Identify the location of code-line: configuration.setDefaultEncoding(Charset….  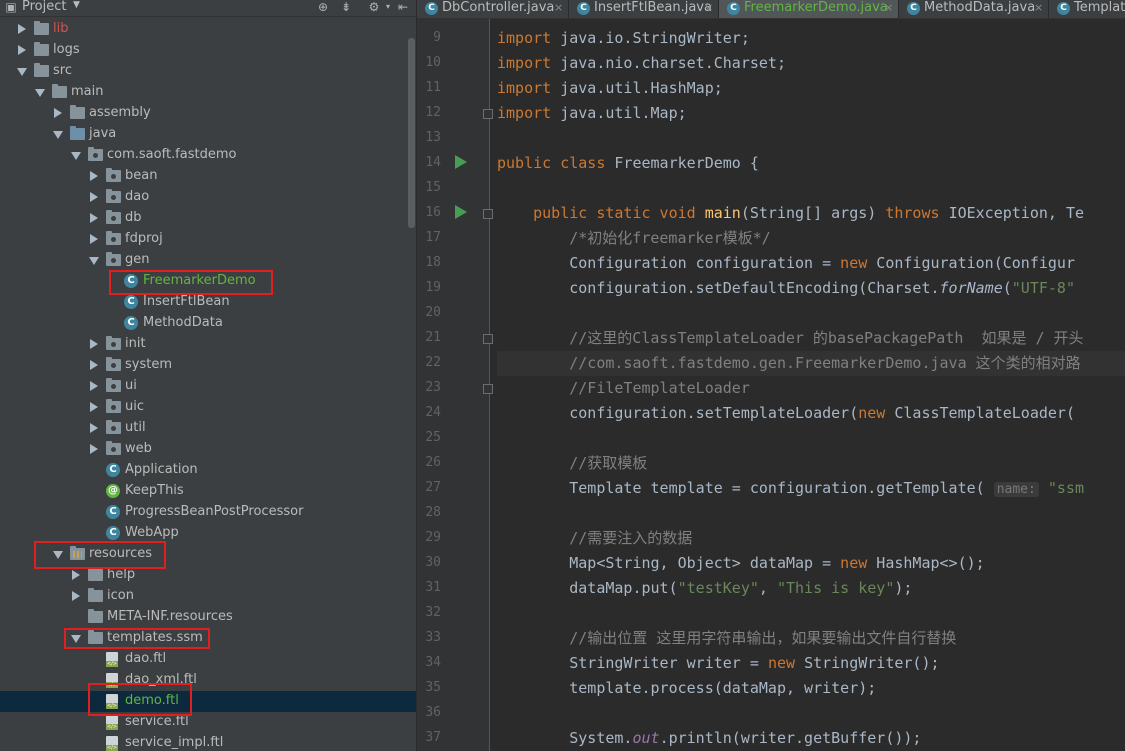
(786, 288).